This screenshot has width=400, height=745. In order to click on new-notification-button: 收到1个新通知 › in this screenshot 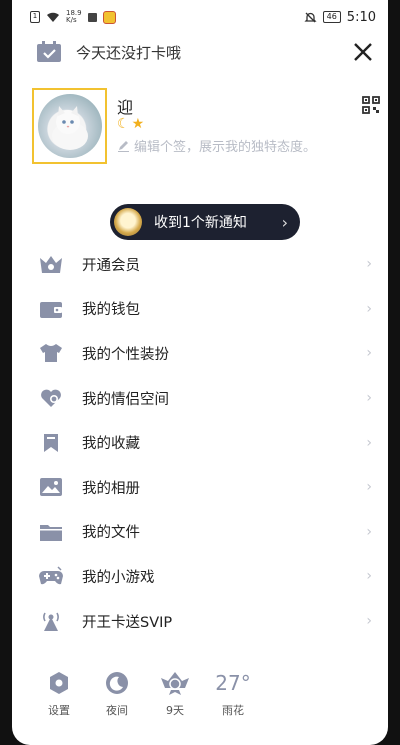, I will do `click(205, 222)`.